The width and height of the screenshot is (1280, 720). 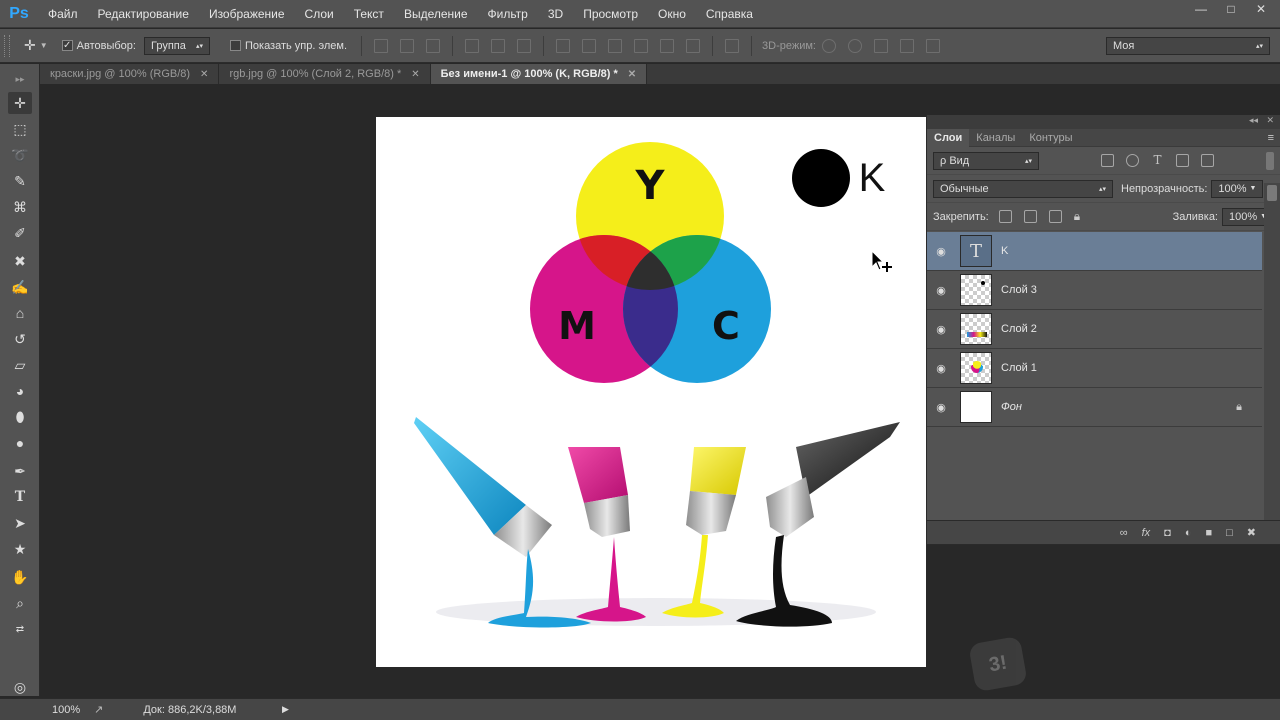 What do you see at coordinates (641, 45) in the screenshot?
I see `distribute-left-icon` at bounding box center [641, 45].